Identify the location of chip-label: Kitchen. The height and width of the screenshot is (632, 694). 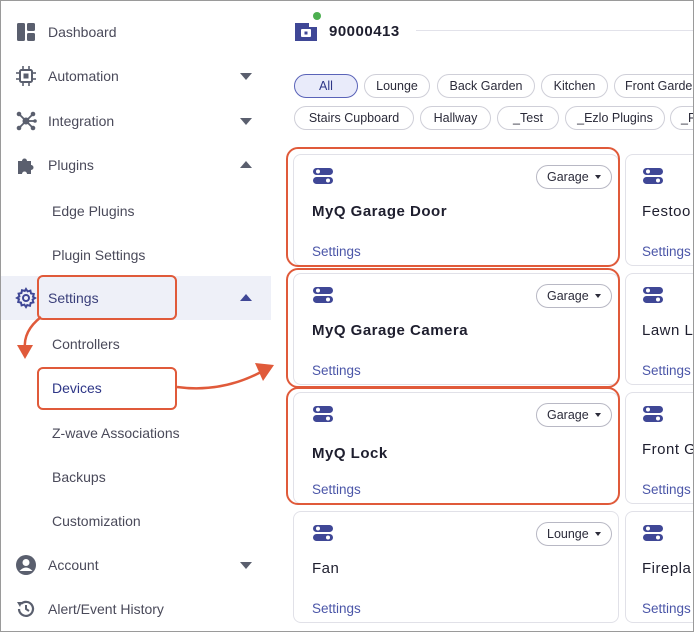
(574, 86).